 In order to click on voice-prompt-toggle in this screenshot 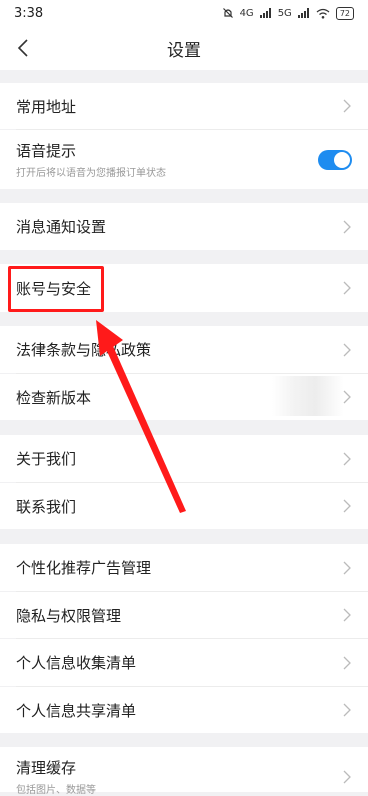, I will do `click(335, 159)`.